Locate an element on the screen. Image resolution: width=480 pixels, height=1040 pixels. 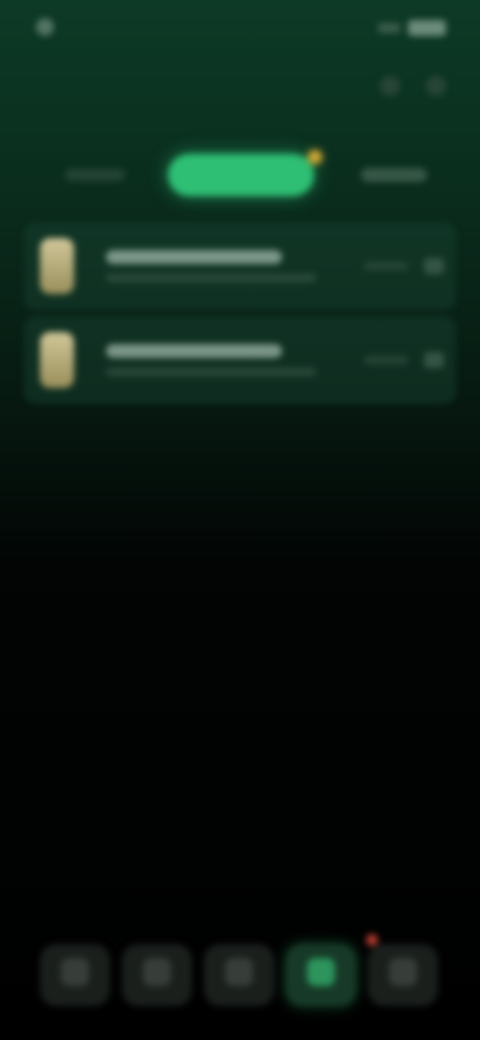
app-indicator-icon is located at coordinates (45, 27).